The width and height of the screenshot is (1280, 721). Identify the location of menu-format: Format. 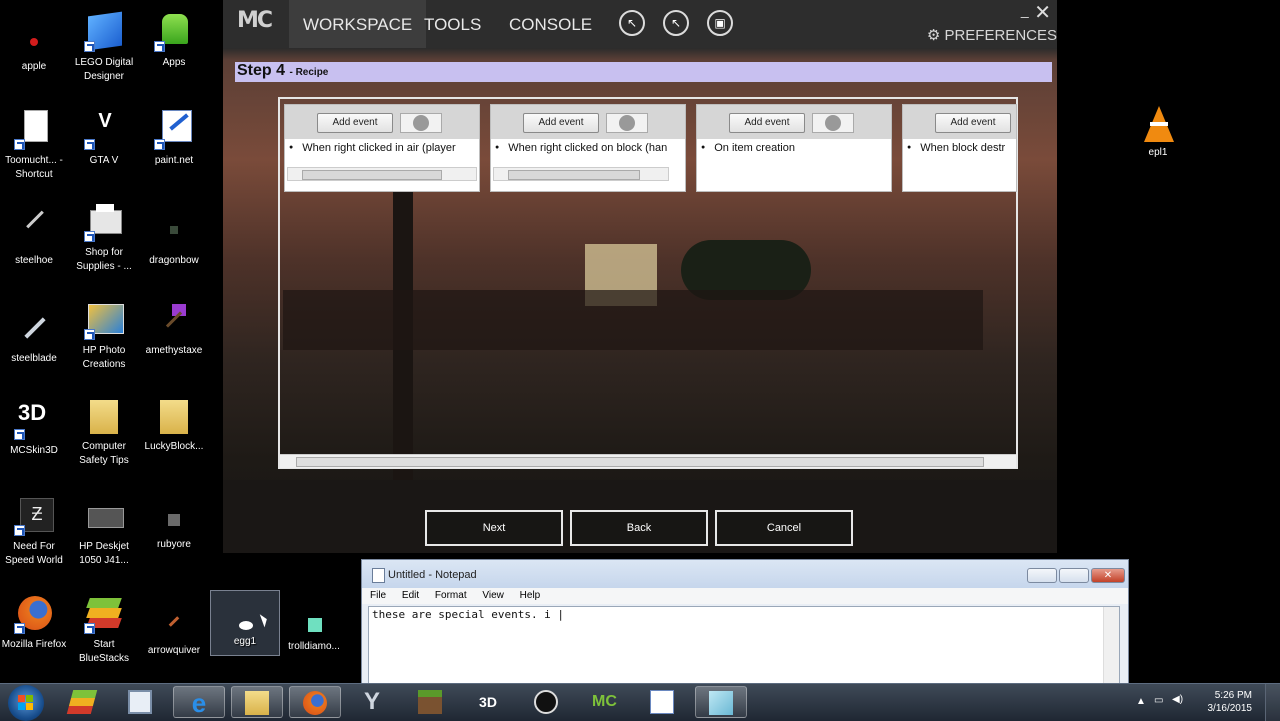
(451, 595).